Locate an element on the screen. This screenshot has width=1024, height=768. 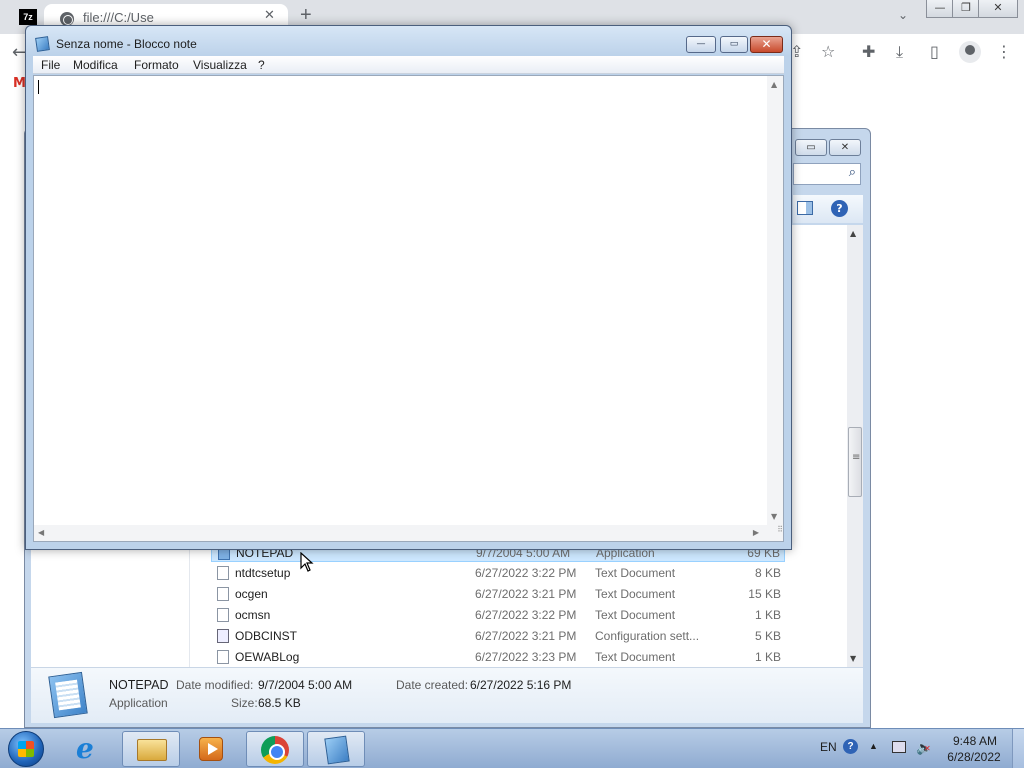
taskbar-windows-explorer is located at coordinates (151, 749).